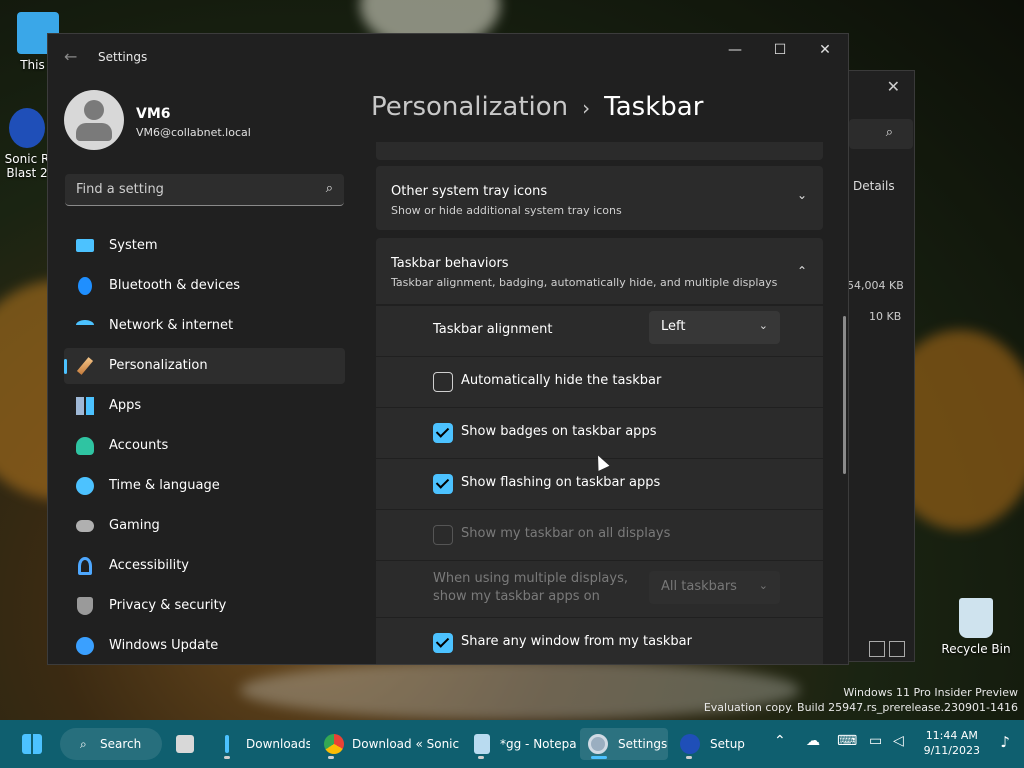 This screenshot has height=768, width=1024. I want to click on profile-name: VM6, so click(153, 114).